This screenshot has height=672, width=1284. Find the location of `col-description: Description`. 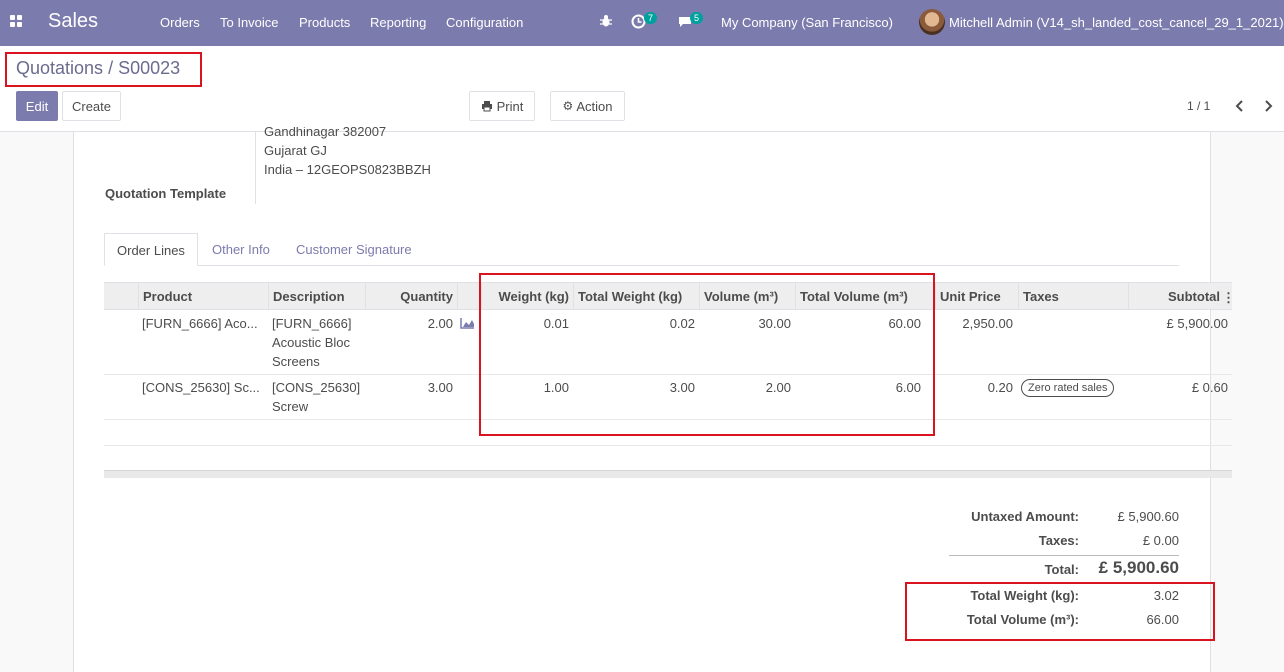

col-description: Description is located at coordinates (316, 296).